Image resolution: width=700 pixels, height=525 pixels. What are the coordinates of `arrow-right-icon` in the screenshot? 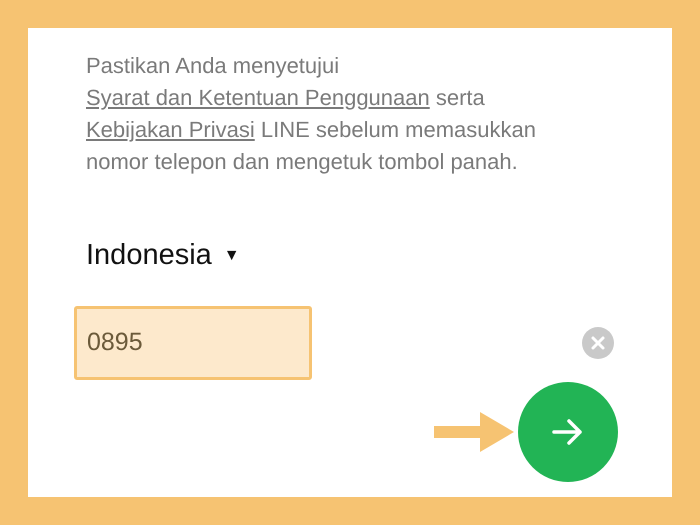 It's located at (568, 432).